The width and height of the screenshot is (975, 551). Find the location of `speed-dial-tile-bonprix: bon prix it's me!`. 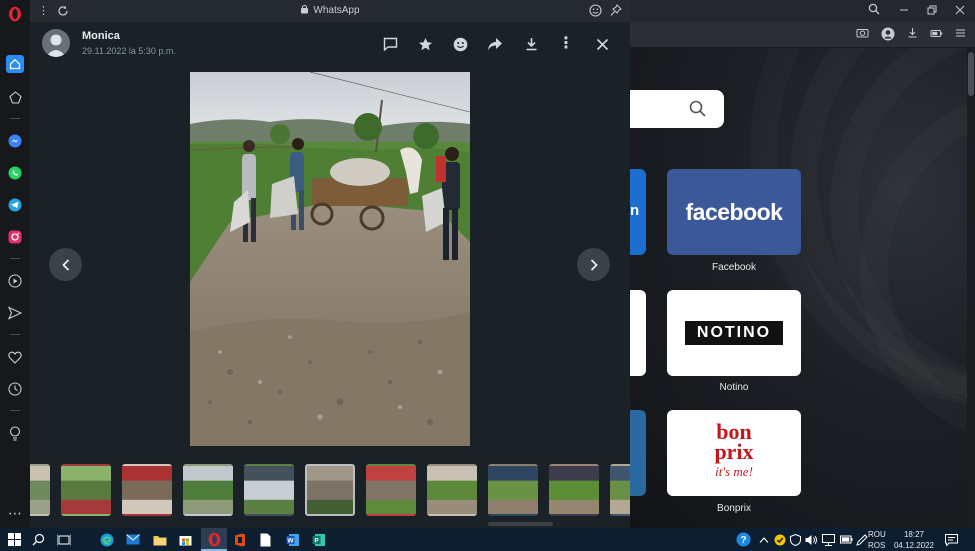

speed-dial-tile-bonprix: bon prix it's me! is located at coordinates (734, 453).